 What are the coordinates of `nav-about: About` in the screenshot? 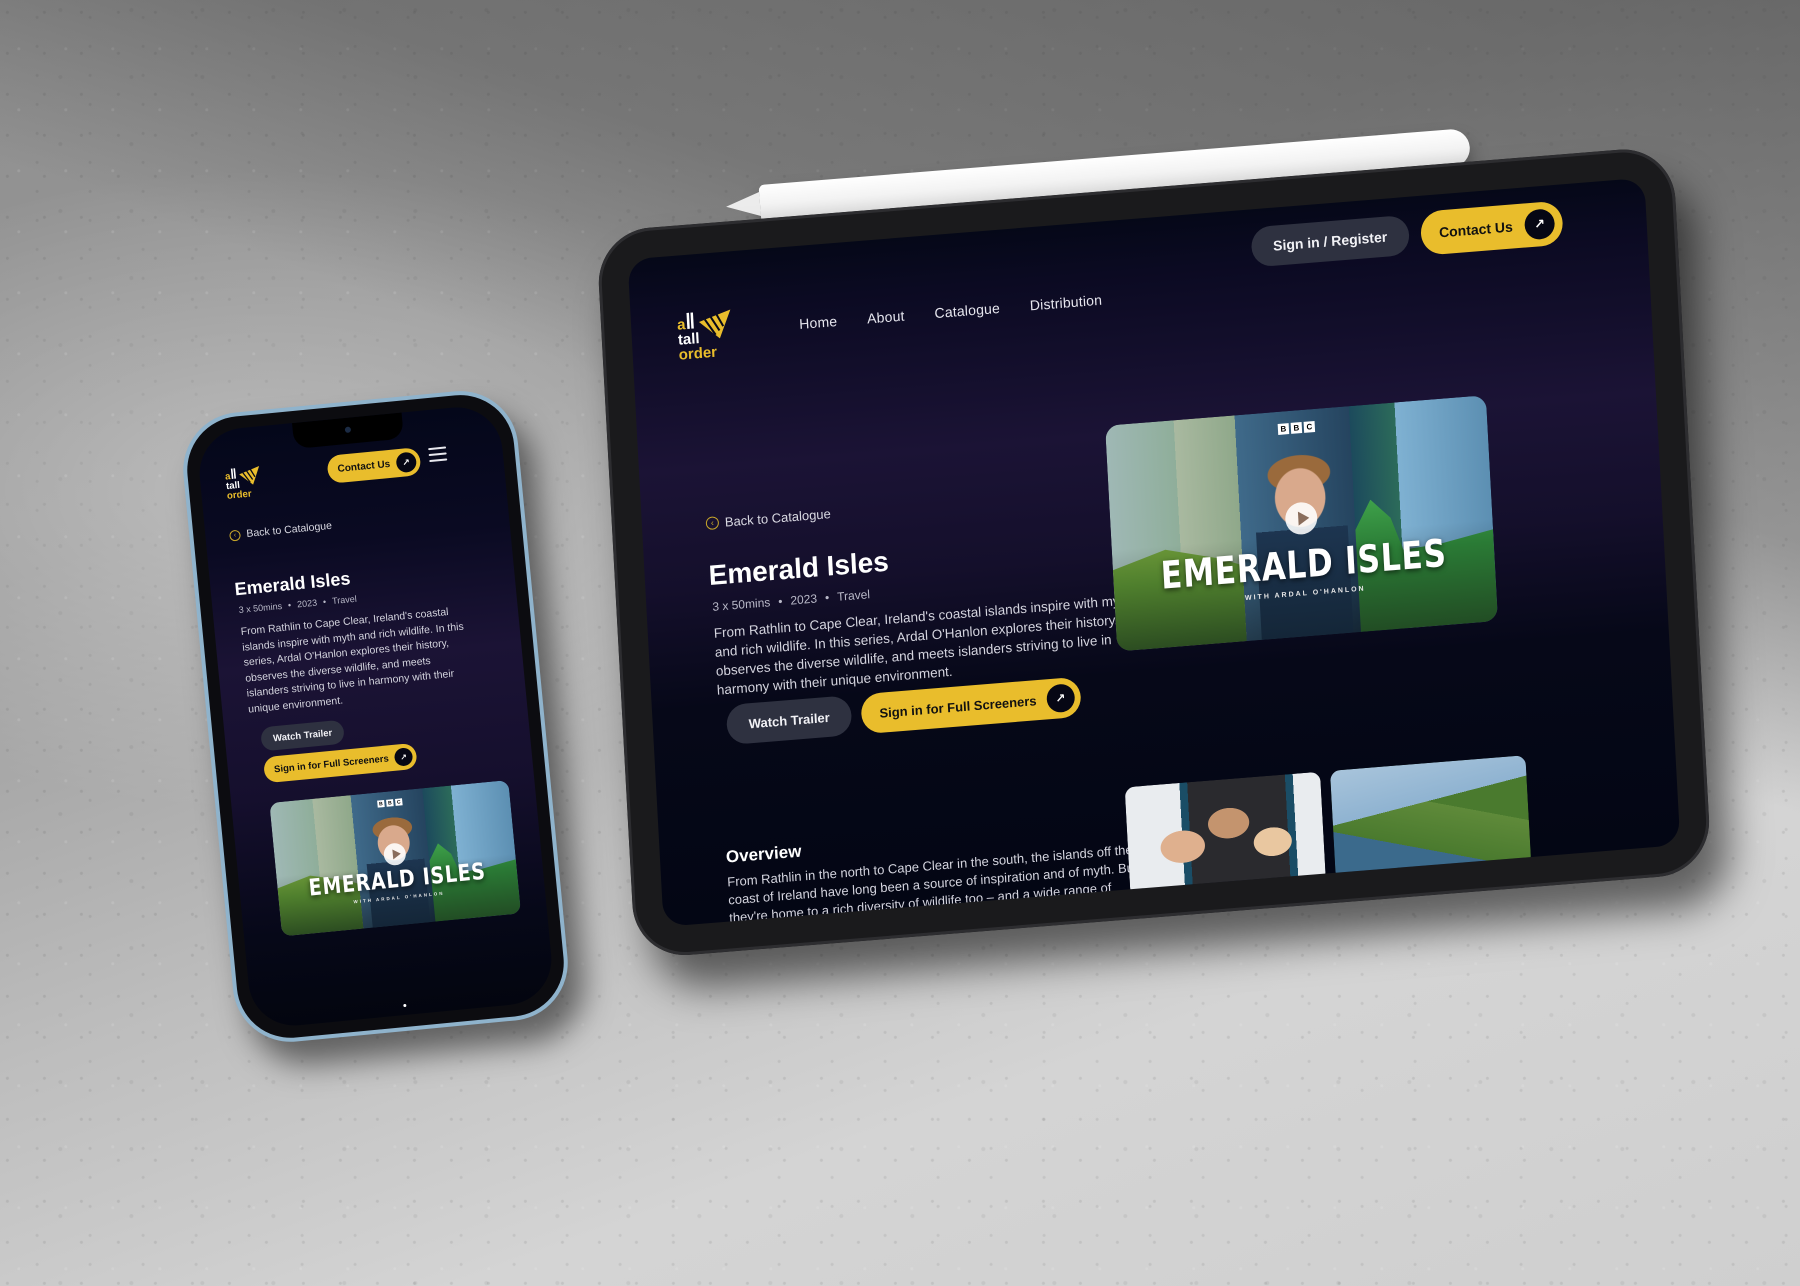 It's located at (886, 317).